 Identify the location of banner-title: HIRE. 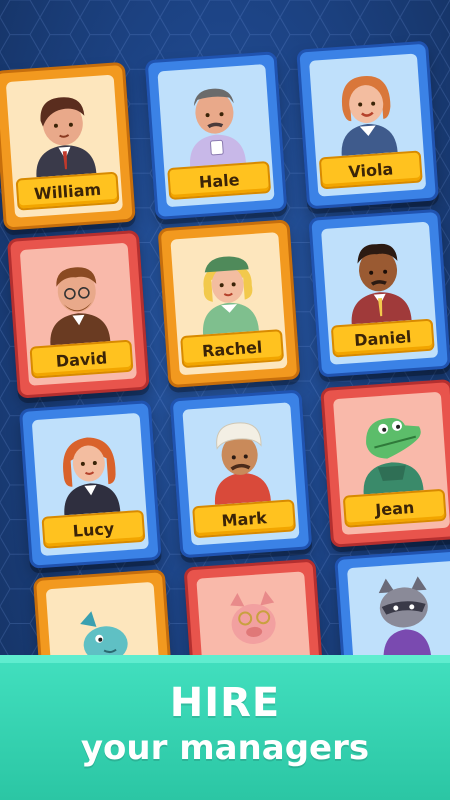
(225, 703).